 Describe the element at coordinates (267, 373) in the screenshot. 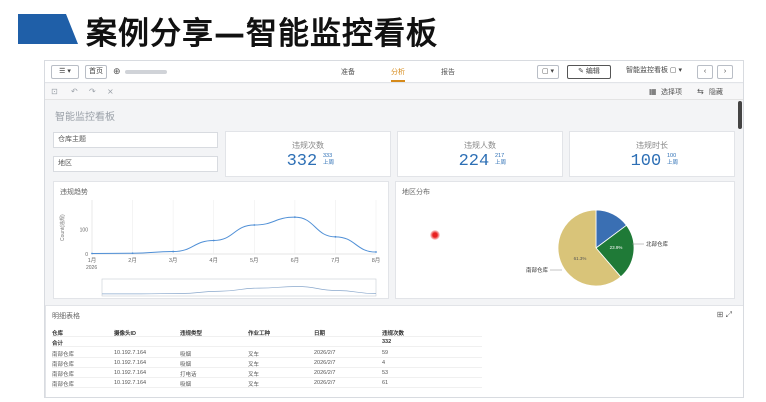

I see `table-row: 南部仓库 10.192.7.164 打电话 叉车 2026/2/7 53` at that location.